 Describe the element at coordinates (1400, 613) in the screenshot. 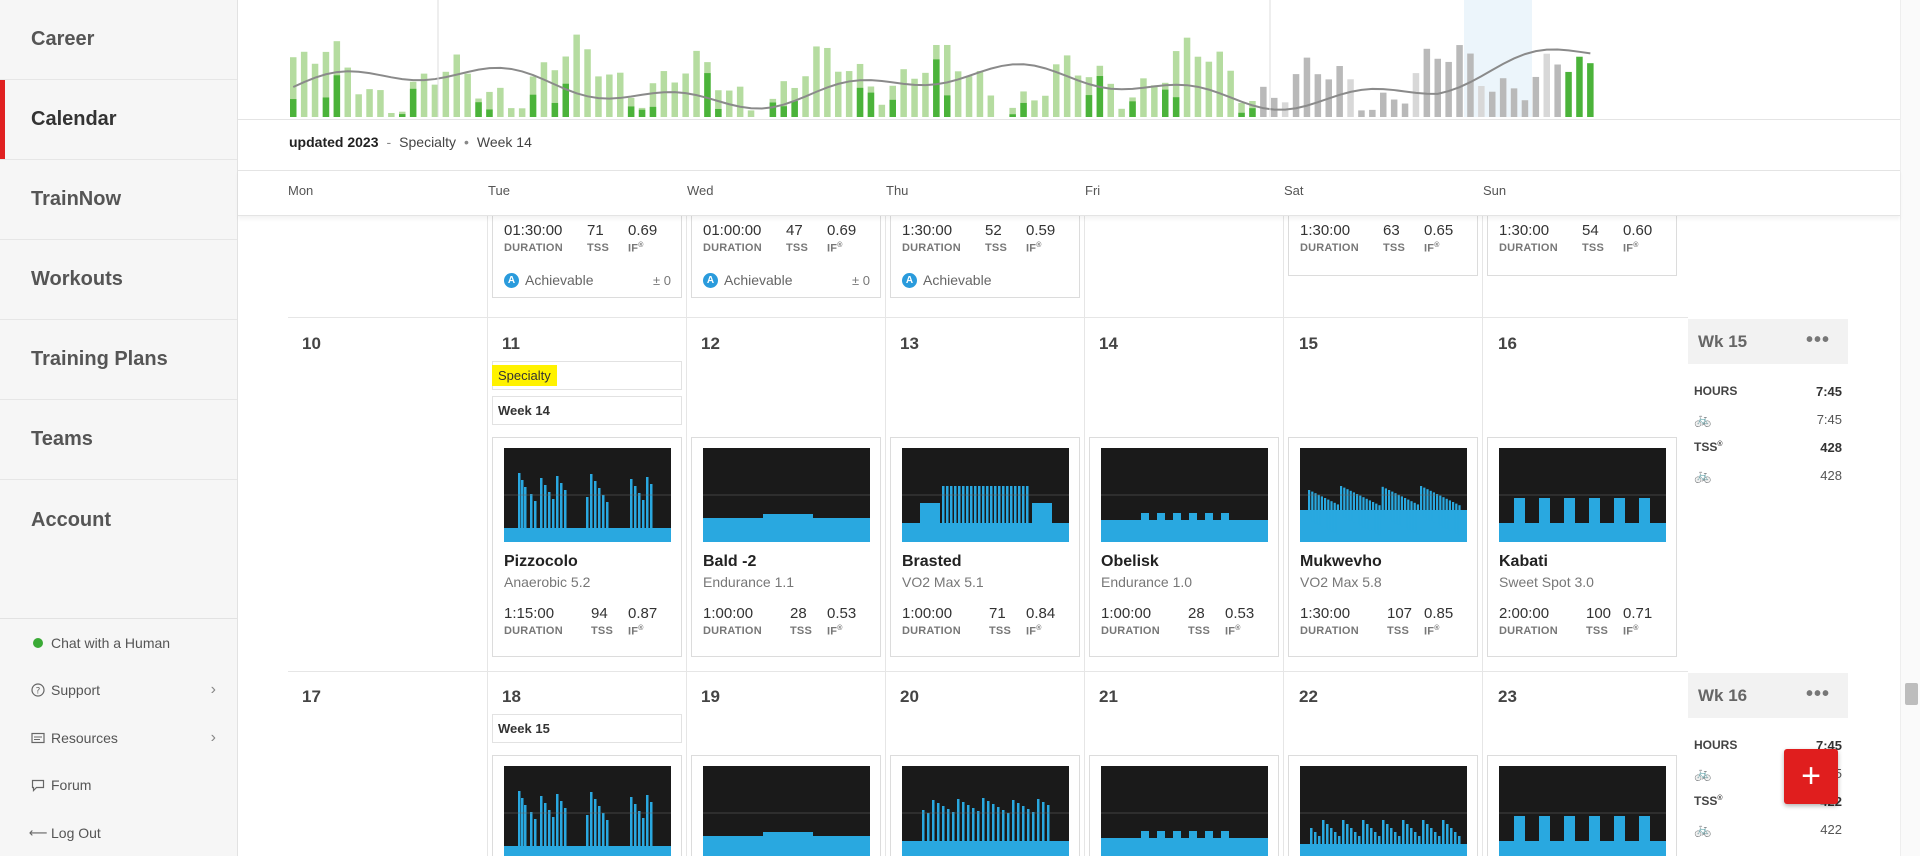

I see `tss-value: 107` at that location.